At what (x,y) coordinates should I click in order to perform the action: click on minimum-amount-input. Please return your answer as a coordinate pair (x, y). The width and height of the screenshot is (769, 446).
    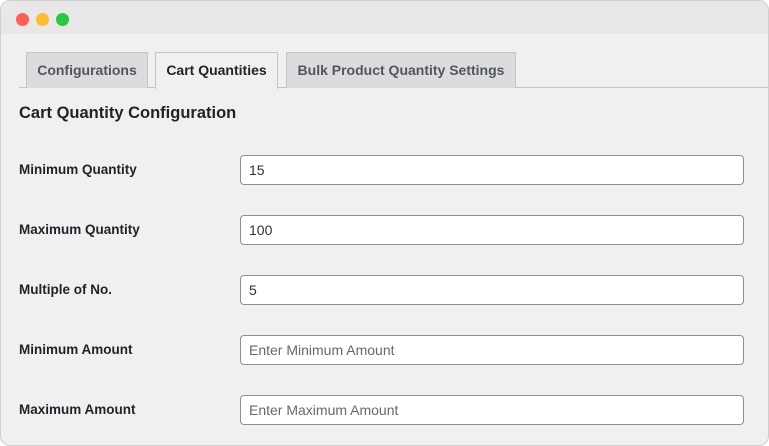
    Looking at the image, I should click on (492, 350).